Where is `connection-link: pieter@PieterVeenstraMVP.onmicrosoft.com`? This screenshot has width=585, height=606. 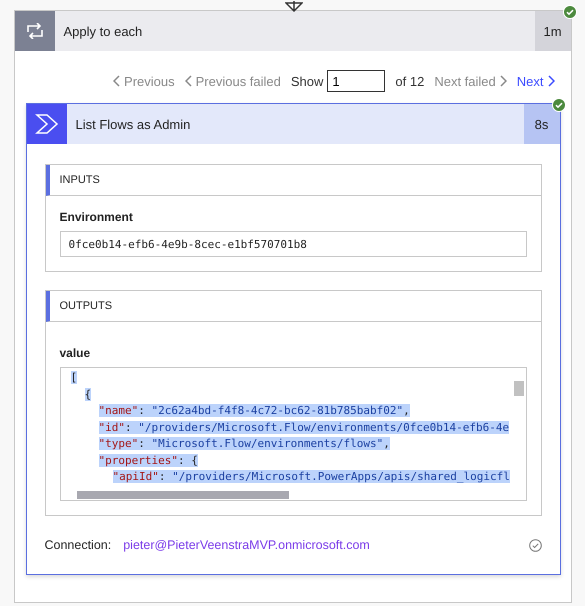 connection-link: pieter@PieterVeenstraMVP.onmicrosoft.com is located at coordinates (325, 545).